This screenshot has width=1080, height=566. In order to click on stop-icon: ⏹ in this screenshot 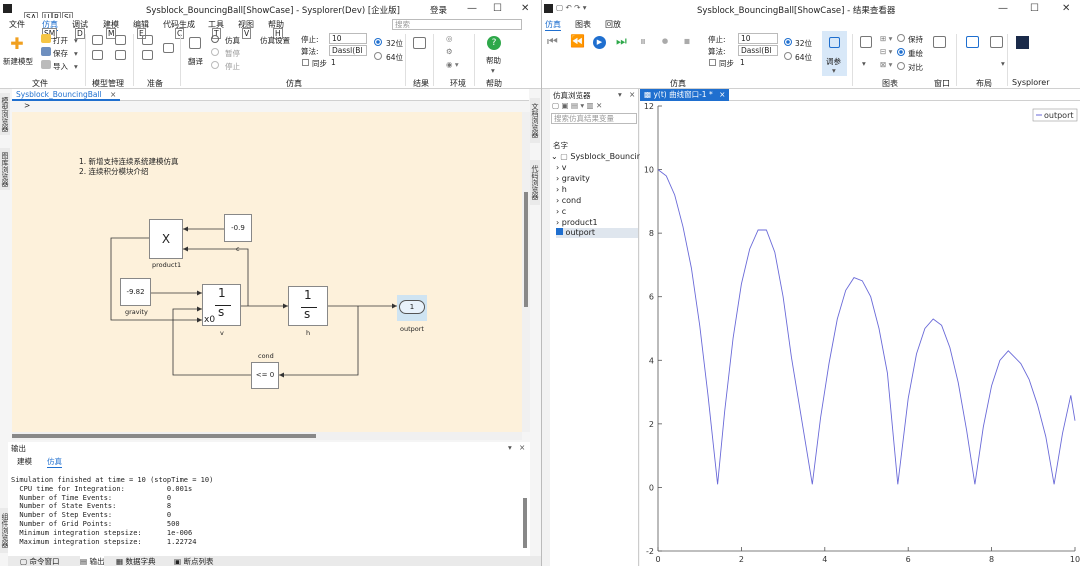, I will do `click(687, 41)`.